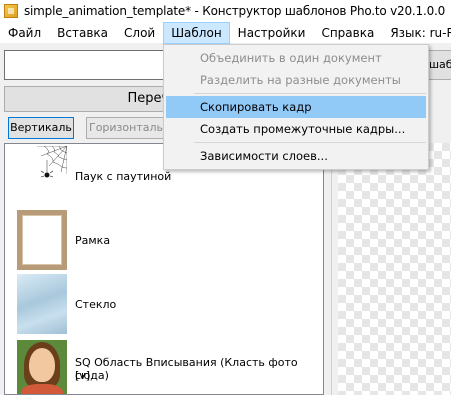 The width and height of the screenshot is (451, 395). What do you see at coordinates (186, 369) in the screenshot?
I see `layer-label: SQ Область Вписывания (Класть фото сюда)` at bounding box center [186, 369].